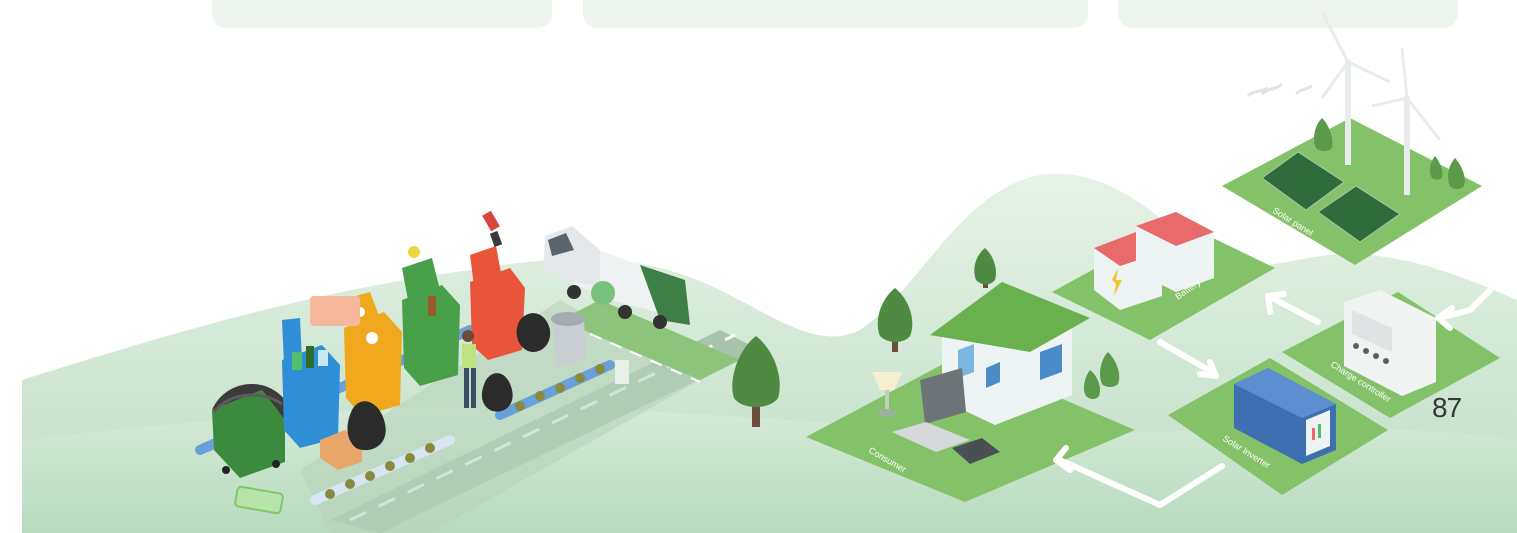 Image resolution: width=1517 pixels, height=533 pixels. I want to click on page-number: 87, so click(1447, 407).